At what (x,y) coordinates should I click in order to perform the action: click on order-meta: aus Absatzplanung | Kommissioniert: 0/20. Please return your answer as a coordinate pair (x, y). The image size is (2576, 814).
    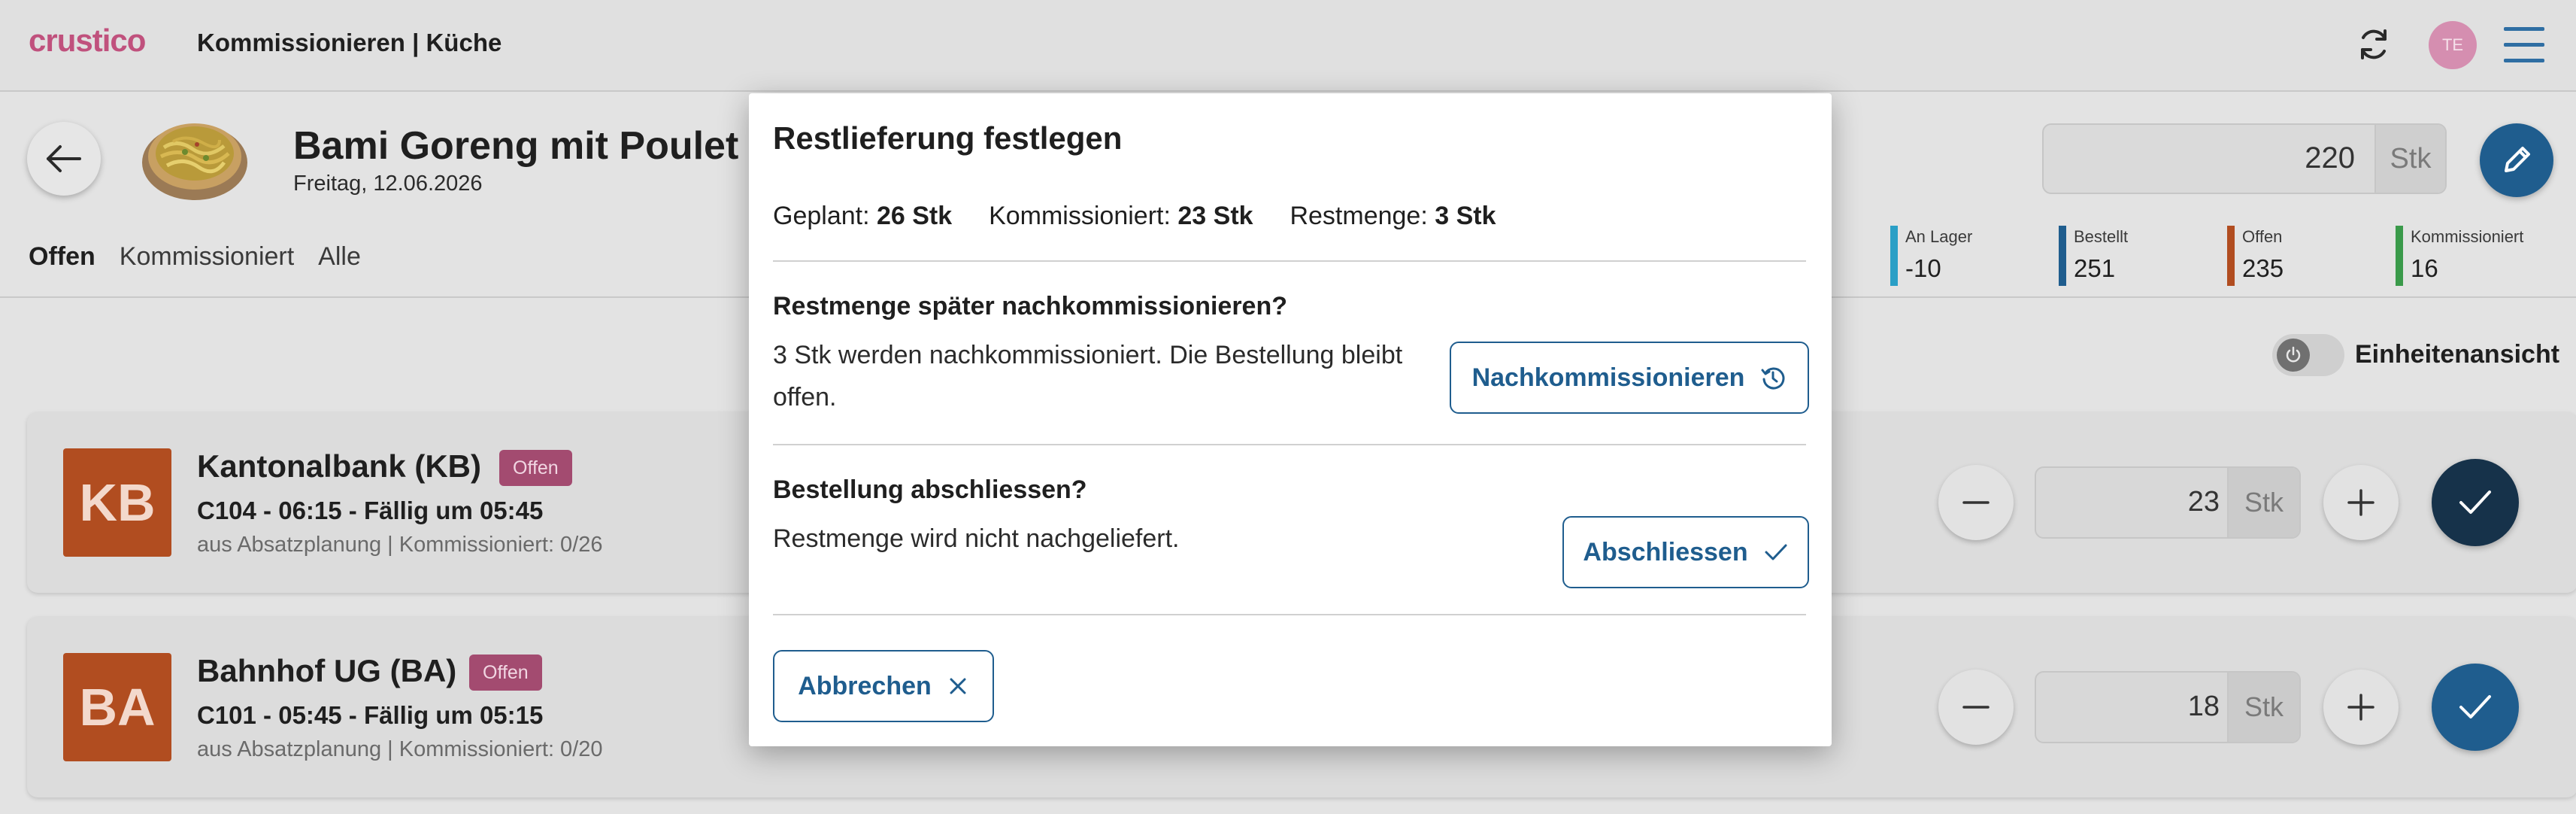
    Looking at the image, I should click on (400, 749).